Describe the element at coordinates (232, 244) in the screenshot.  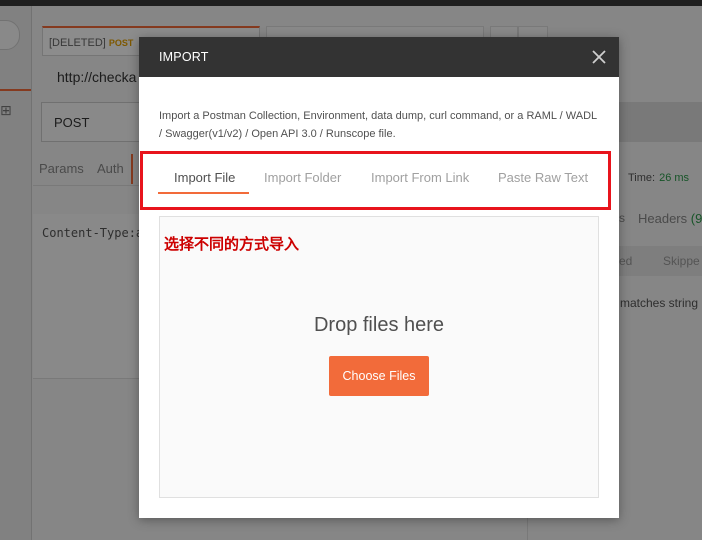
I see `annotation-text: 选择不同的方式导入` at that location.